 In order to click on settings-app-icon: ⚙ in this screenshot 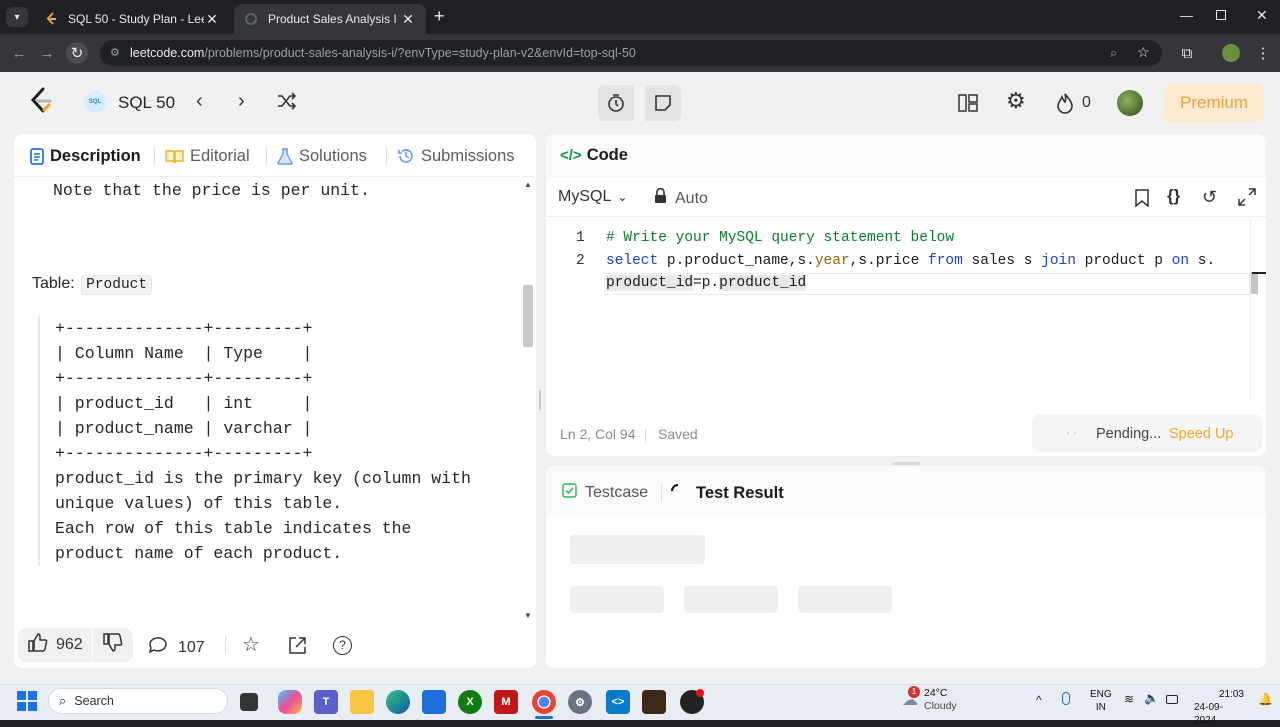, I will do `click(580, 702)`.